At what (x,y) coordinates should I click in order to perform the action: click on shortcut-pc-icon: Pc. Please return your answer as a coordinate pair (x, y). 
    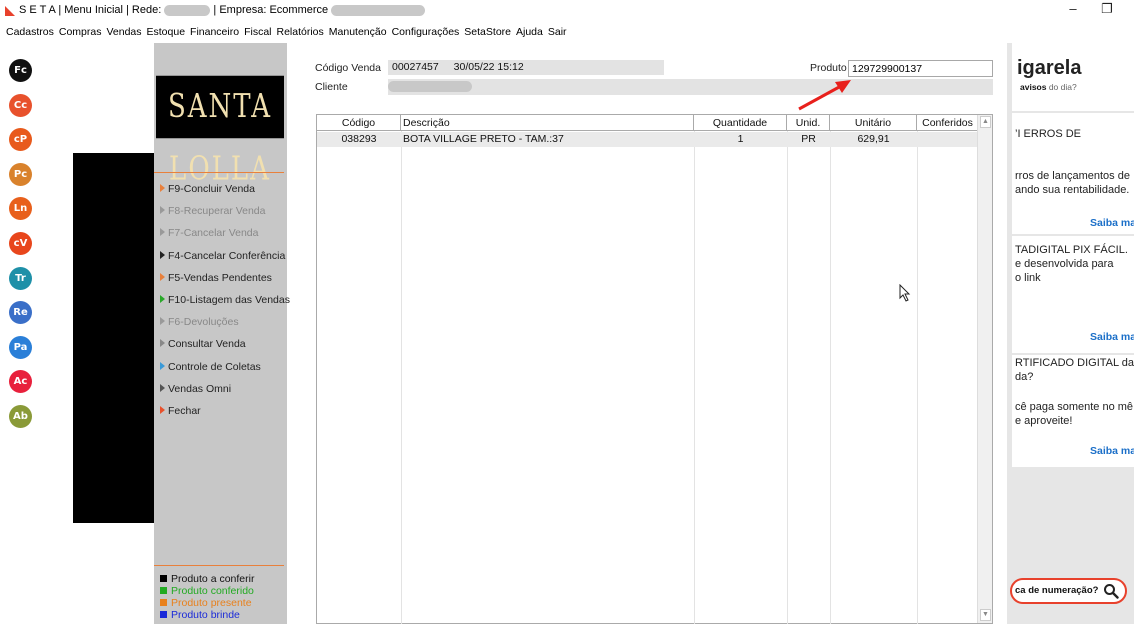
    Looking at the image, I should click on (20, 174).